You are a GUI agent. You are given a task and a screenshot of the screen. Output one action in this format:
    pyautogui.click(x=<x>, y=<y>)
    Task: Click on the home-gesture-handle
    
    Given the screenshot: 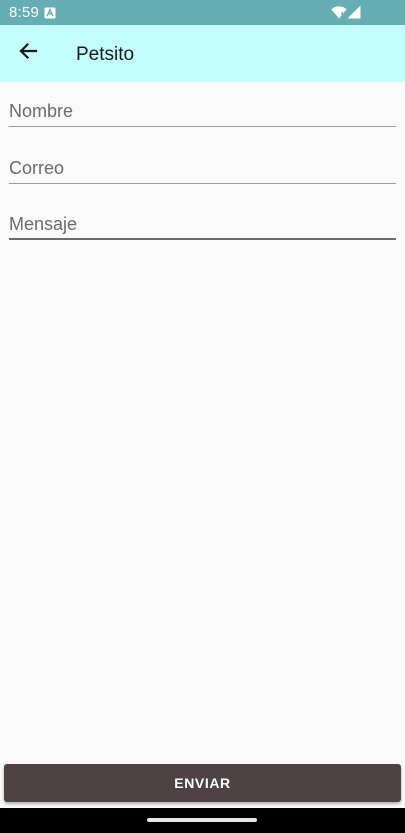 What is the action you would take?
    pyautogui.click(x=202, y=820)
    